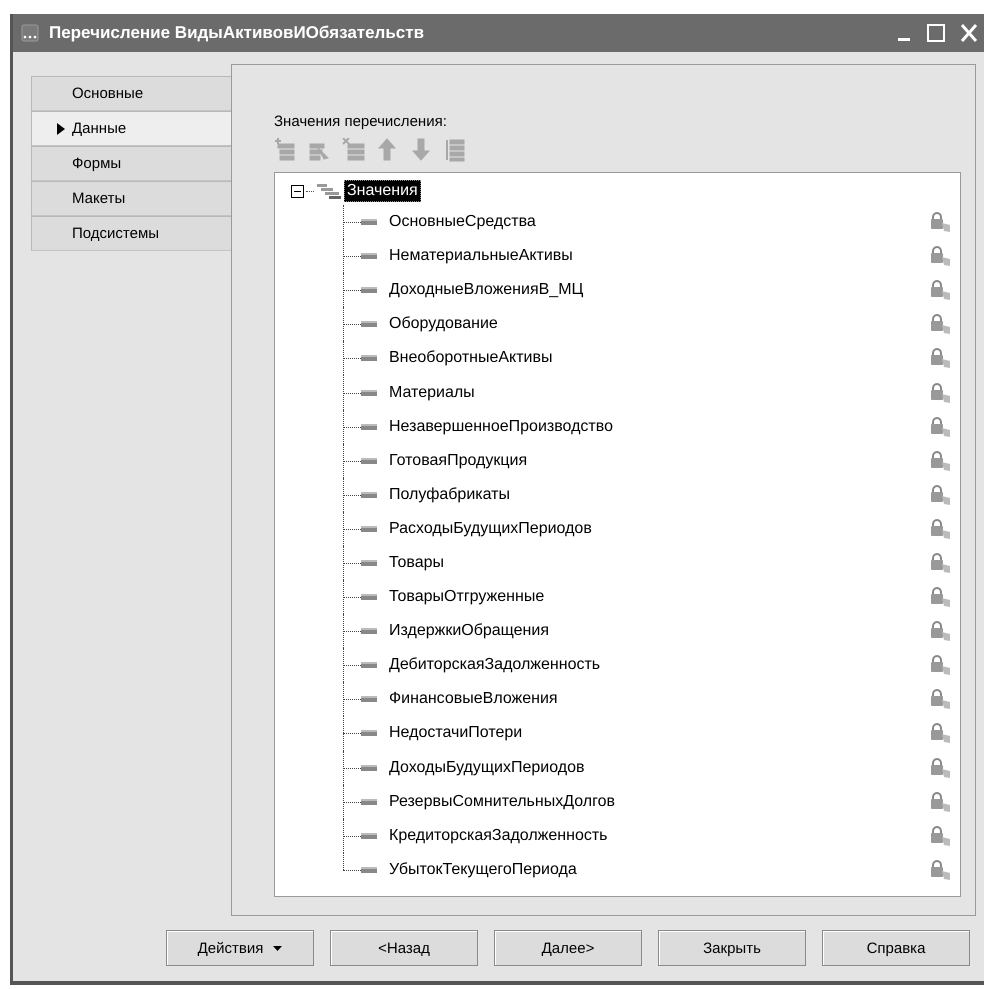 Image resolution: width=984 pixels, height=989 pixels. What do you see at coordinates (382, 191) in the screenshot?
I see `tree-item: Значения` at bounding box center [382, 191].